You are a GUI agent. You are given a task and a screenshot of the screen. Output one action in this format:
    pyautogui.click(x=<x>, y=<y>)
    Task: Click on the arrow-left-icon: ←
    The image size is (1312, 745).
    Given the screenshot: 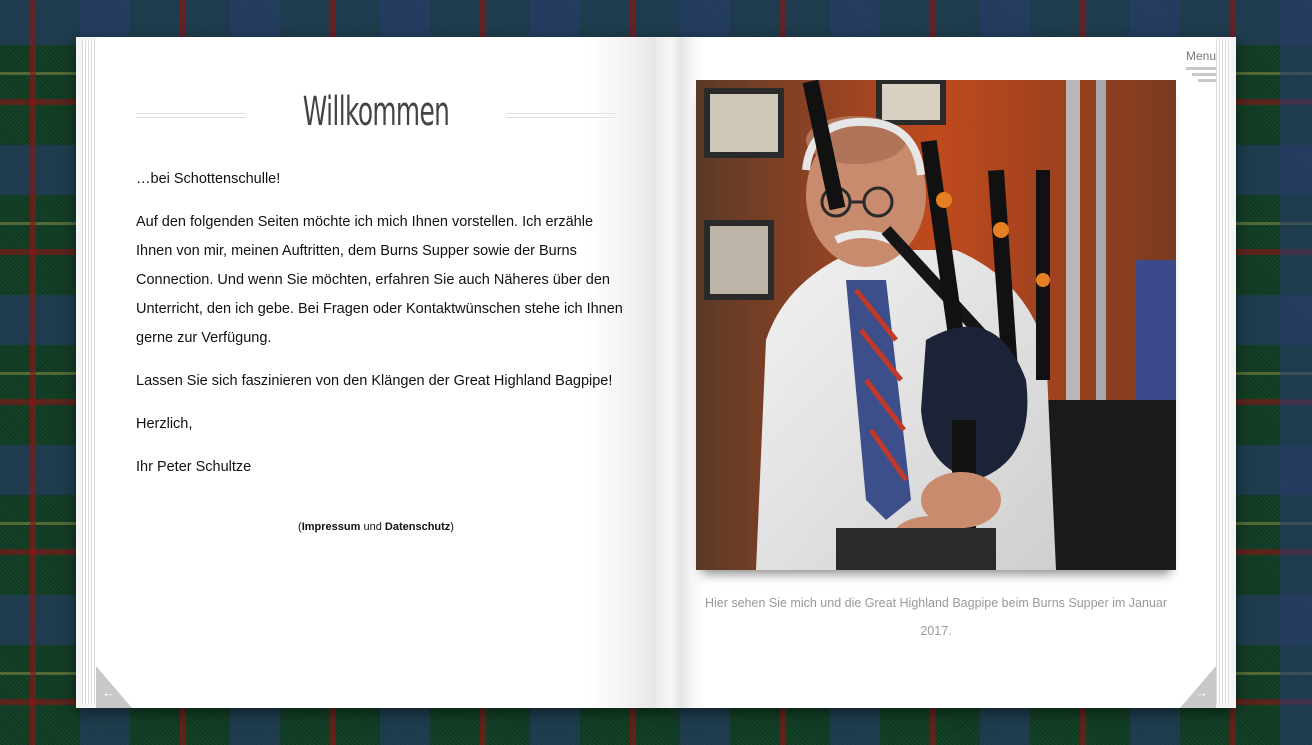 What is the action you would take?
    pyautogui.click(x=108, y=692)
    